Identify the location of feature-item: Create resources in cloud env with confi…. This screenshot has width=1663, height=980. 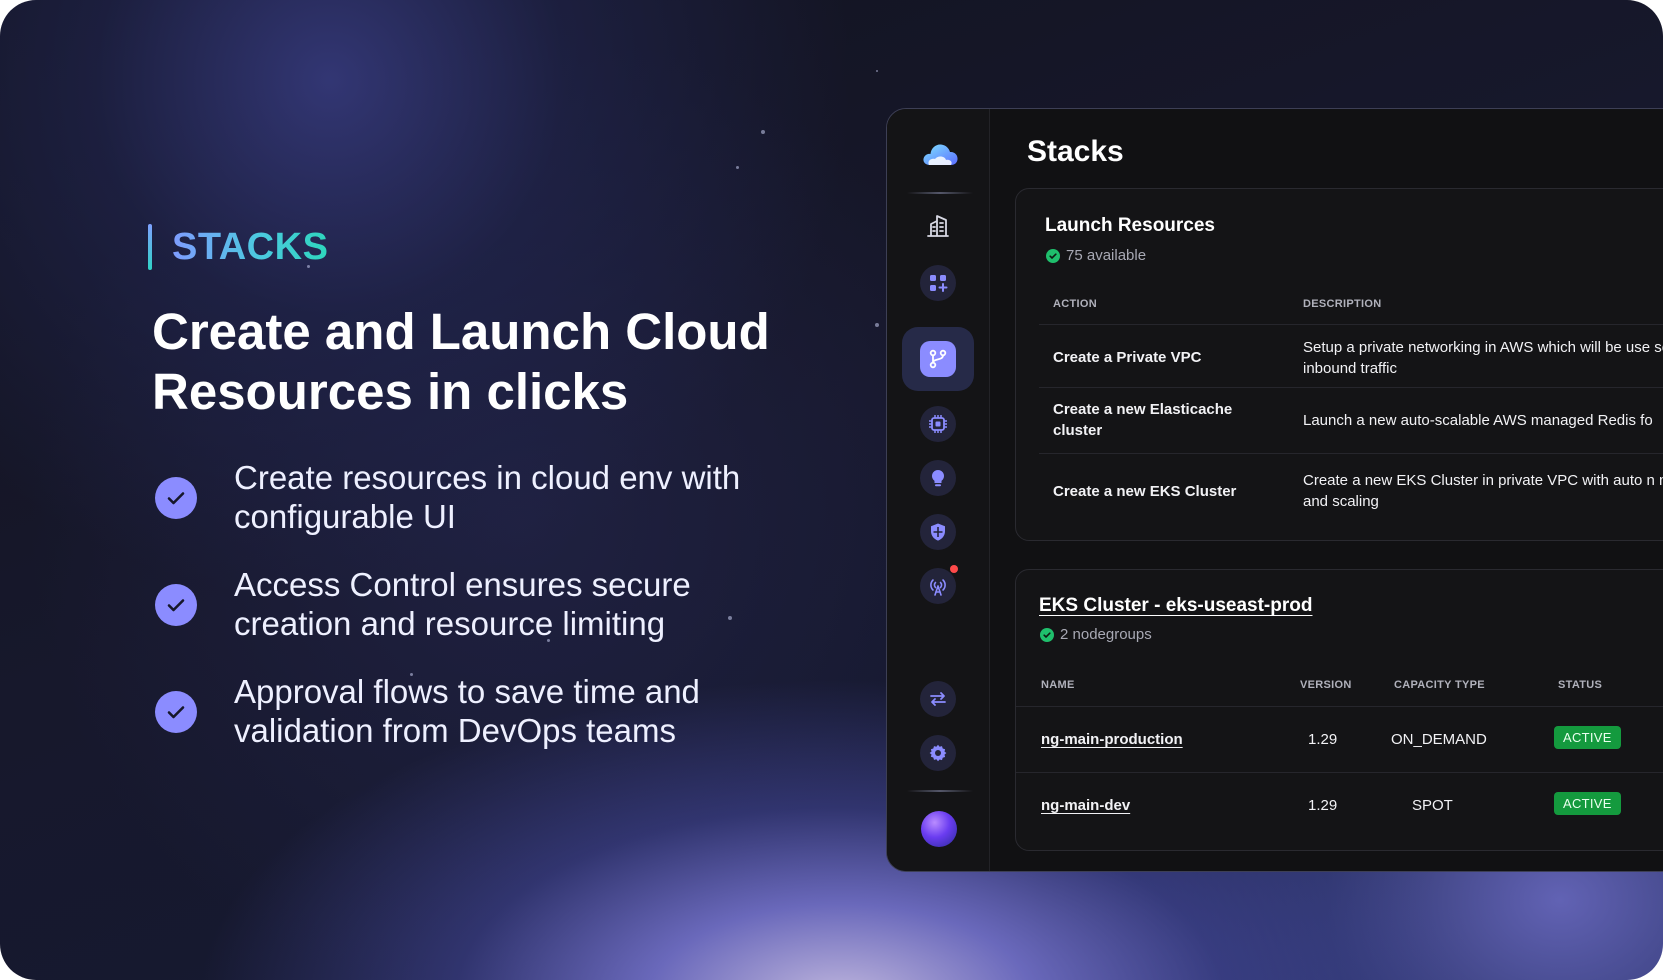
(475, 508).